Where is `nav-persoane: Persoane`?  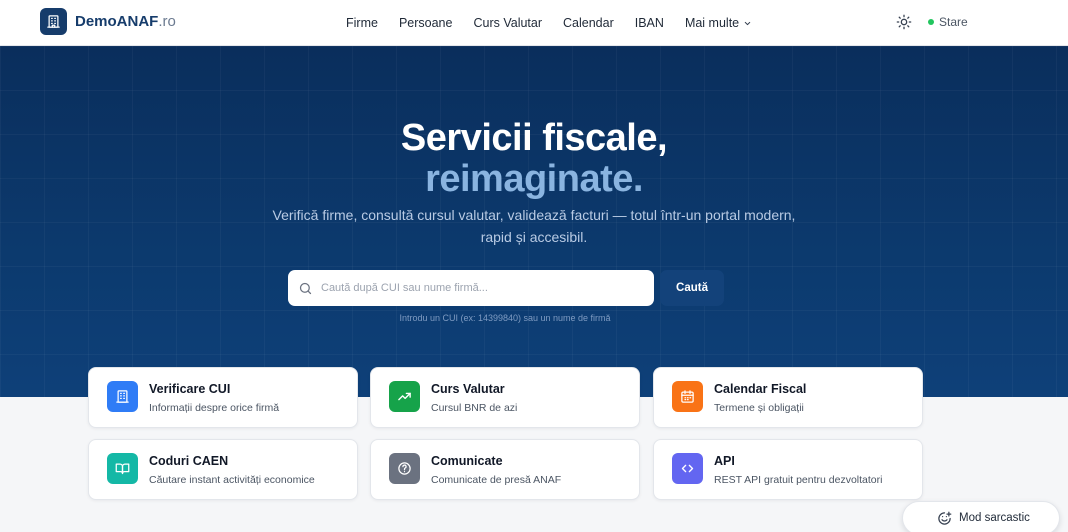 nav-persoane: Persoane is located at coordinates (426, 23).